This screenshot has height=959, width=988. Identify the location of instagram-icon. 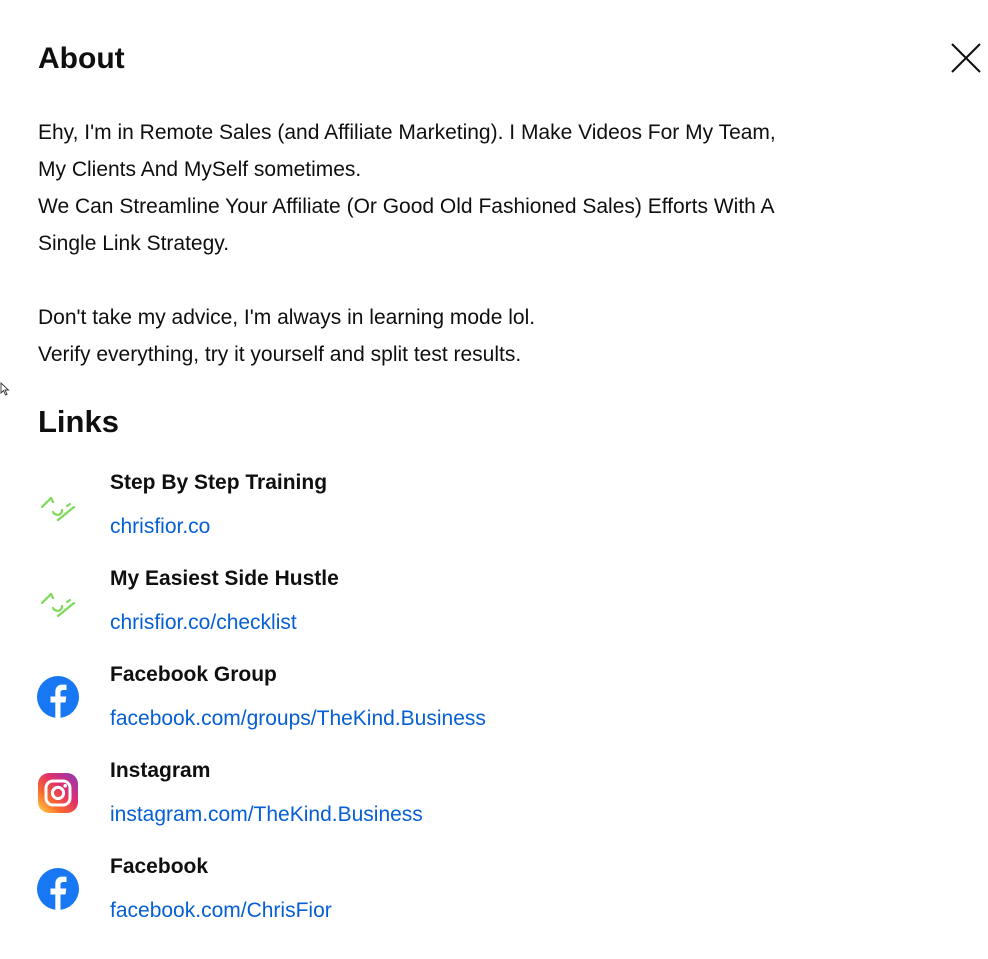
(58, 793).